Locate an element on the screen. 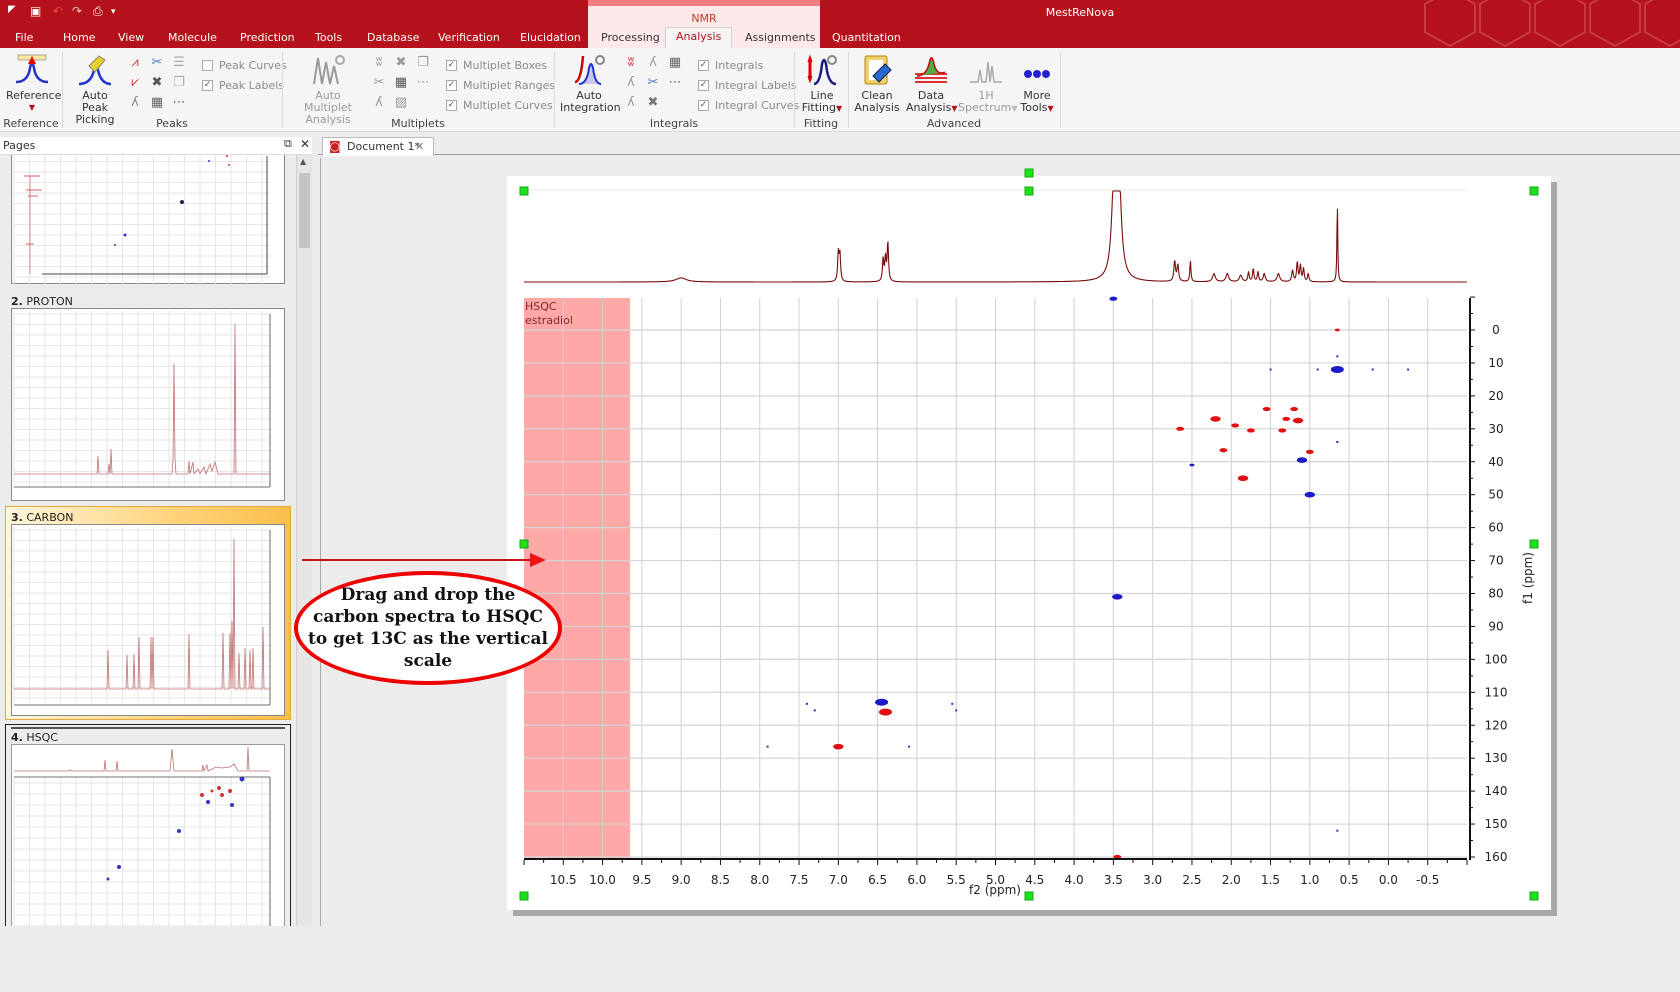 Image resolution: width=1680 pixels, height=992 pixels. spectrum-label-title: HSQC is located at coordinates (541, 306).